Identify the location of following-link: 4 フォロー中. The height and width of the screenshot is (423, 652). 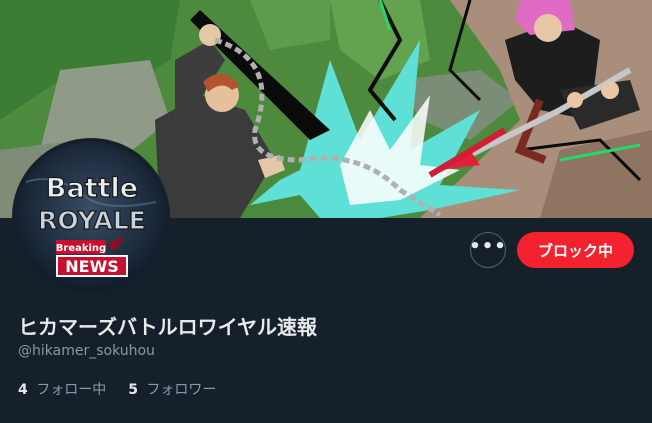
(62, 389).